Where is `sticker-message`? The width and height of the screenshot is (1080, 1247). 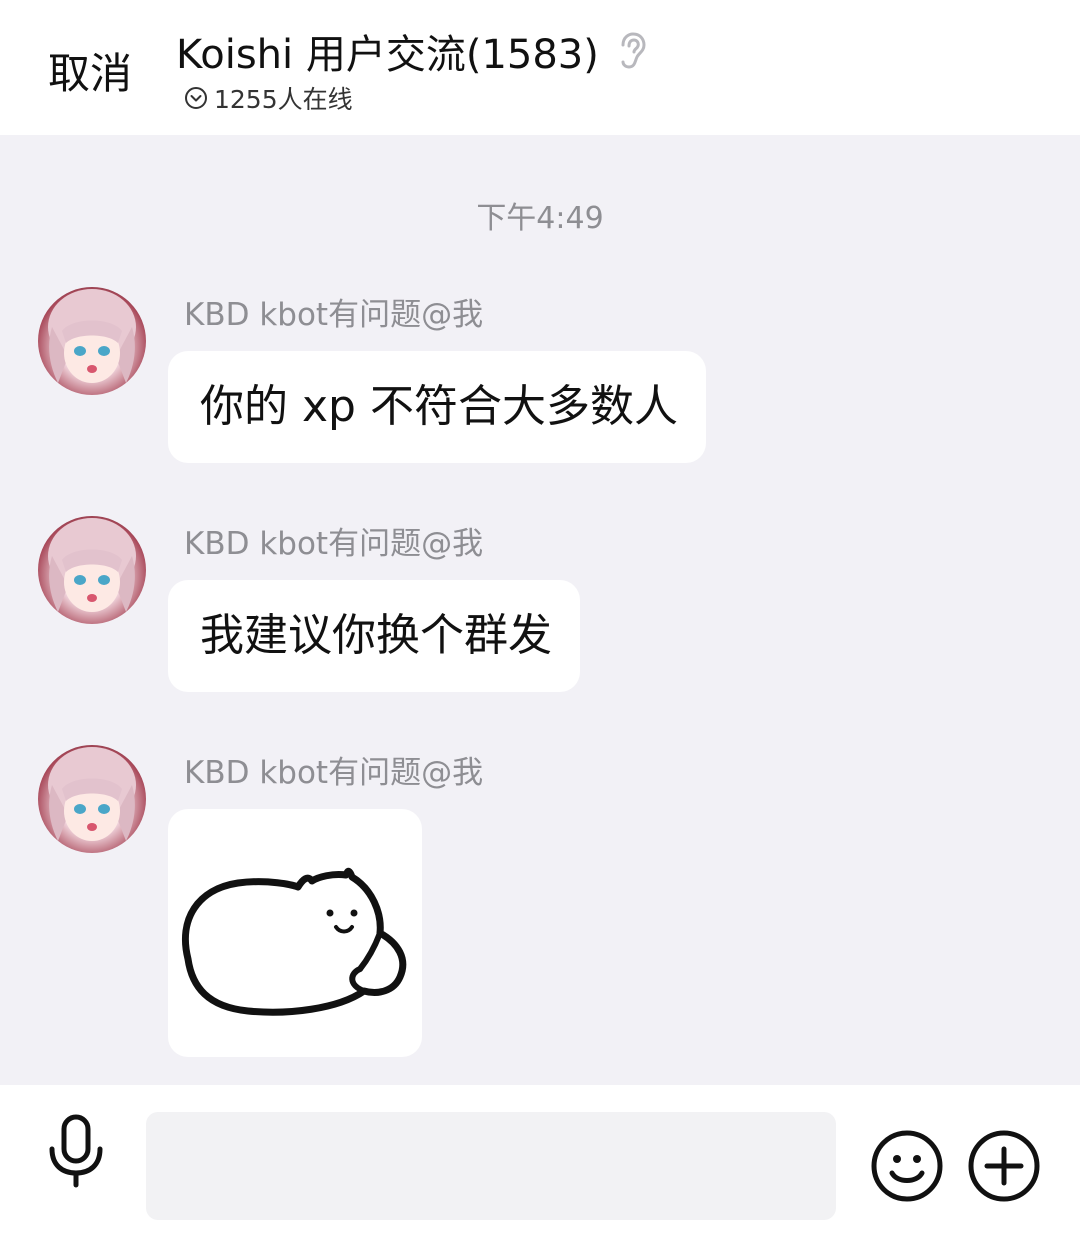
sticker-message is located at coordinates (295, 933).